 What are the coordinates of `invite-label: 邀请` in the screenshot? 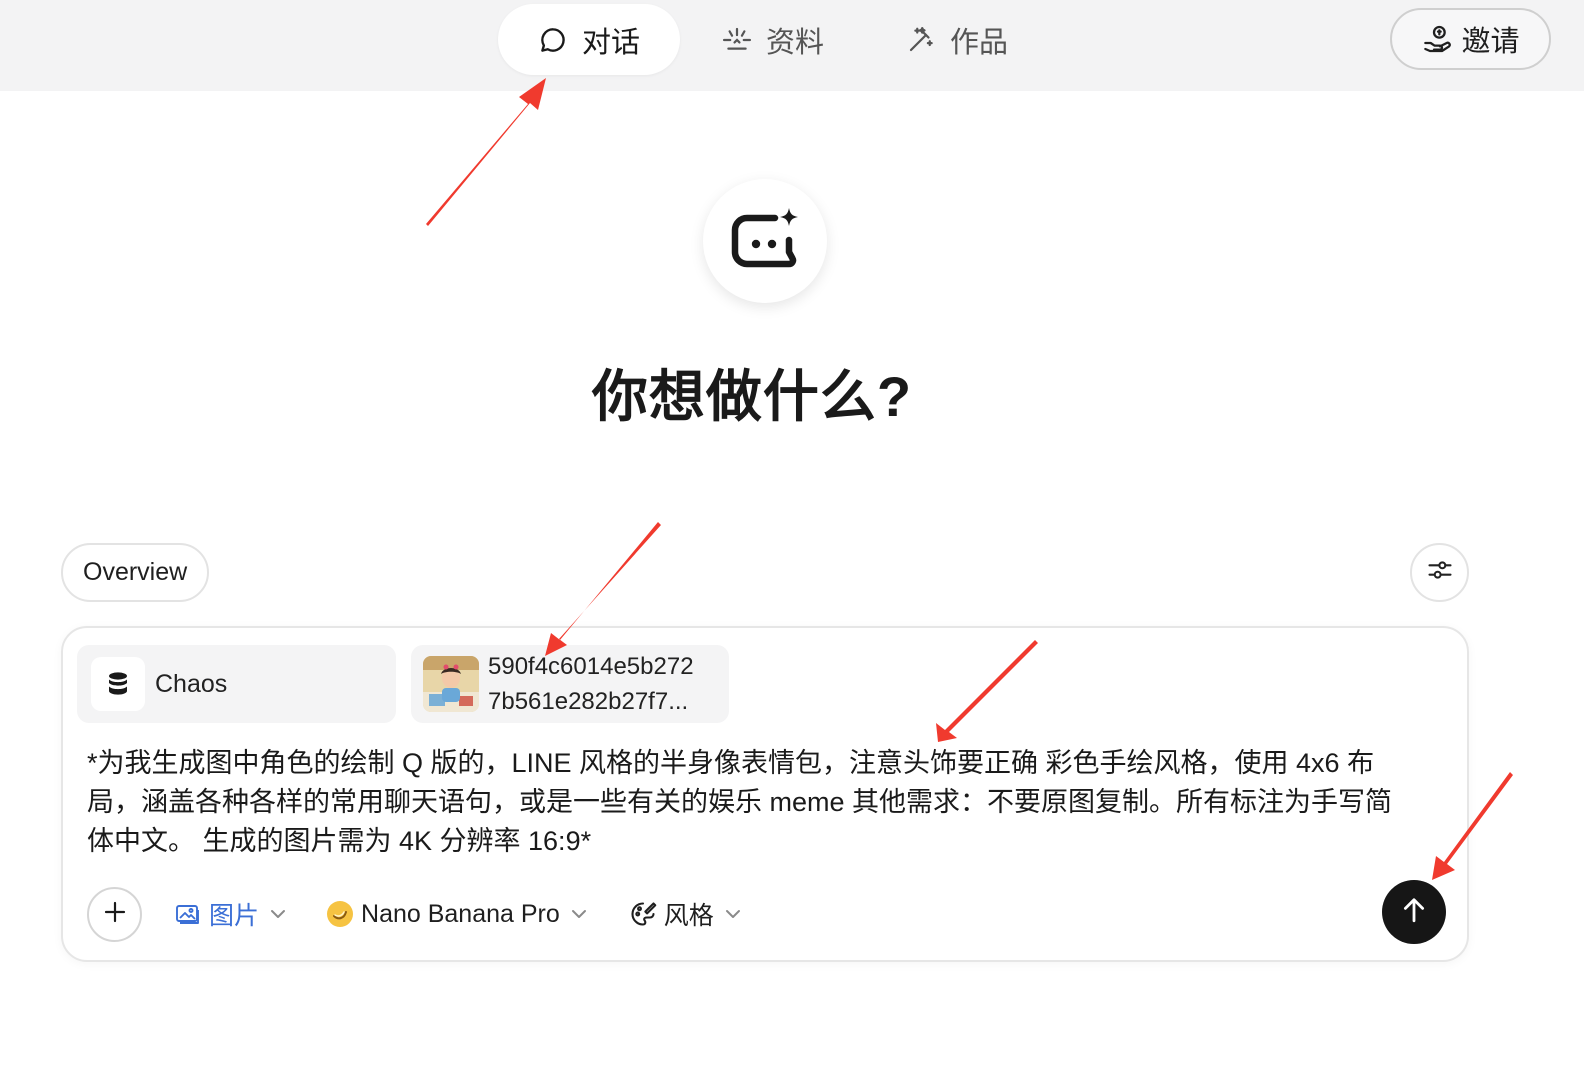 It's located at (1490, 42).